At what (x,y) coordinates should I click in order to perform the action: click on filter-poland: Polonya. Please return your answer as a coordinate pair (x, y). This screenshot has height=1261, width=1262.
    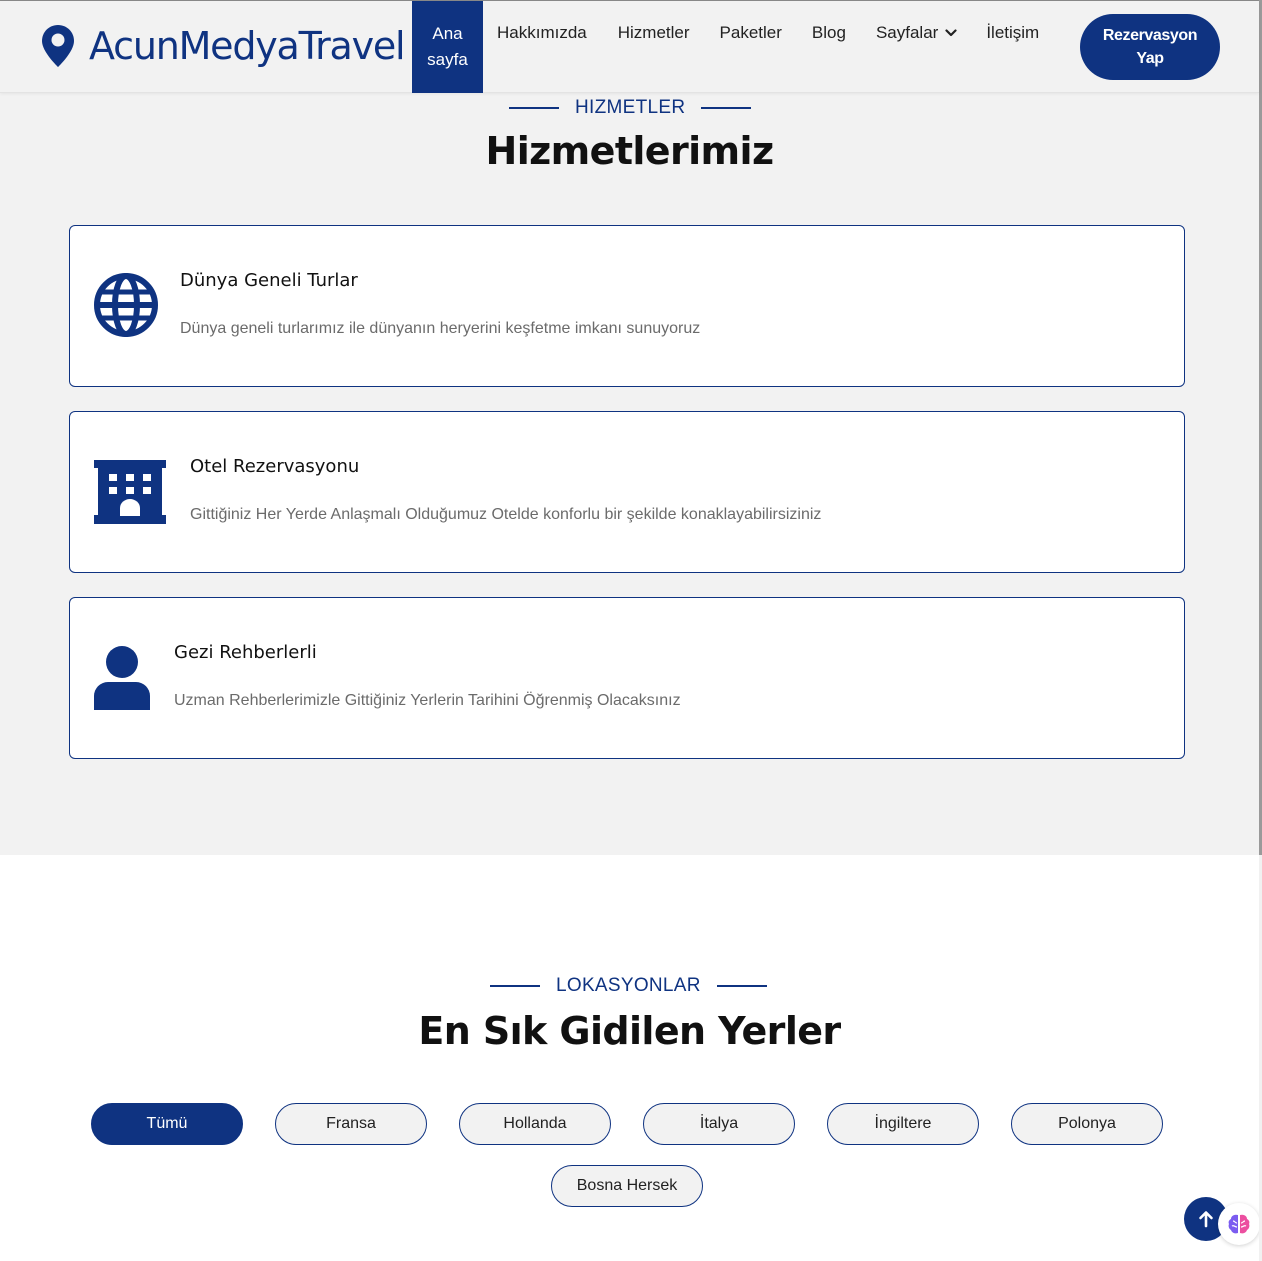
    Looking at the image, I should click on (1087, 1124).